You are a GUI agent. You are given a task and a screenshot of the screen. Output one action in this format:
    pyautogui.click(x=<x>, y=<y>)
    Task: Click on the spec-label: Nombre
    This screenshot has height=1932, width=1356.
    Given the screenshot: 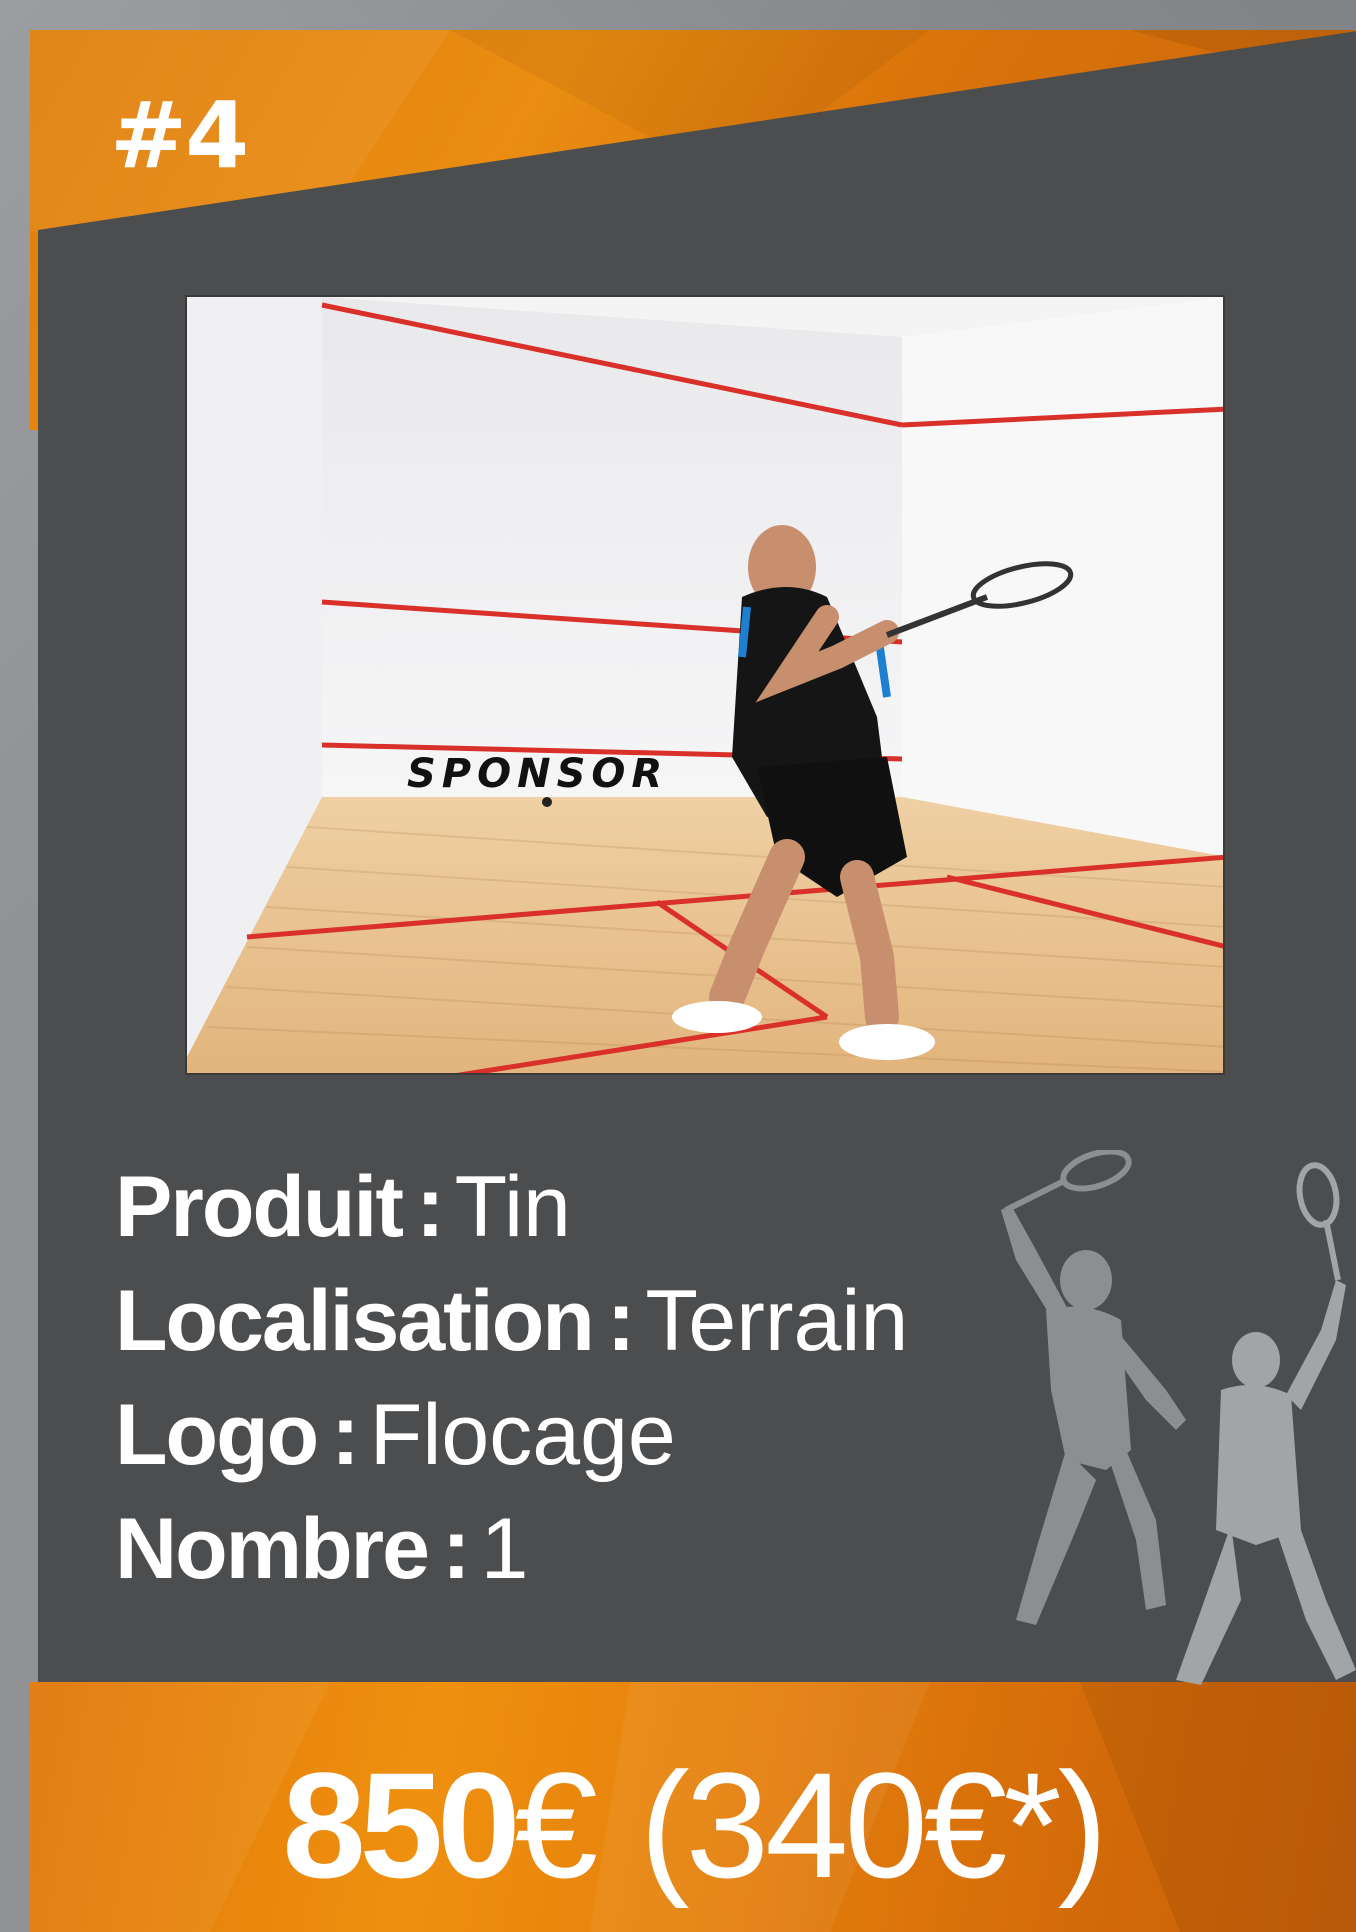 What is the action you would take?
    pyautogui.click(x=272, y=1549)
    